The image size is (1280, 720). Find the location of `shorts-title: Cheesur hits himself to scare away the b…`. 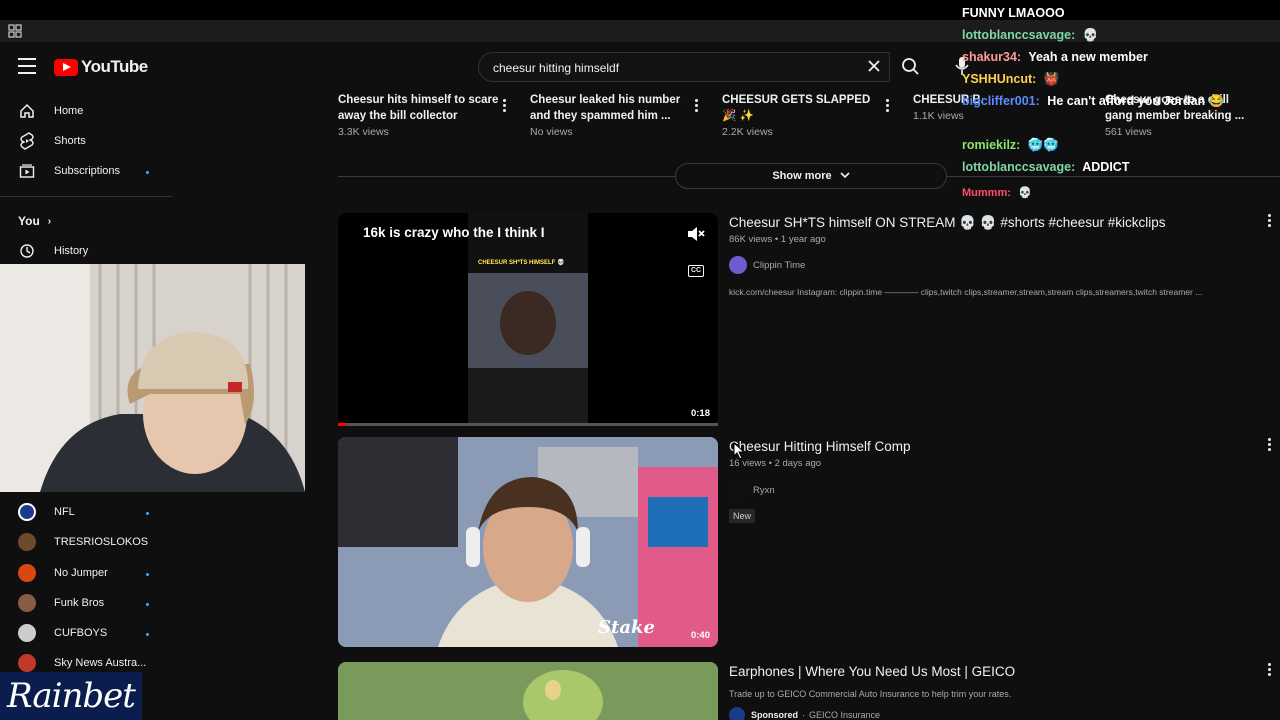

shorts-title: Cheesur hits himself to scare away the b… is located at coordinates (428, 108).